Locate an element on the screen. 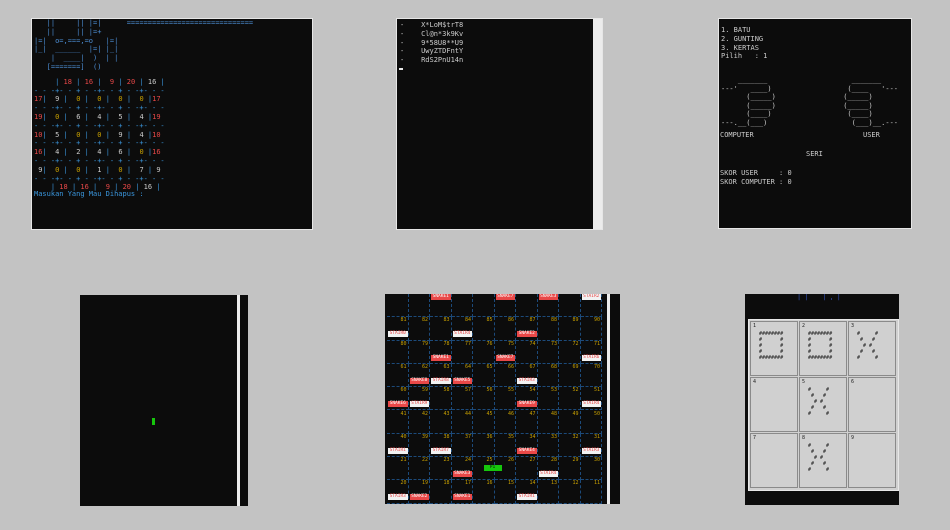 Image resolution: width=950 pixels, height=530 pixels. board-cell: 83 is located at coordinates (441, 329).